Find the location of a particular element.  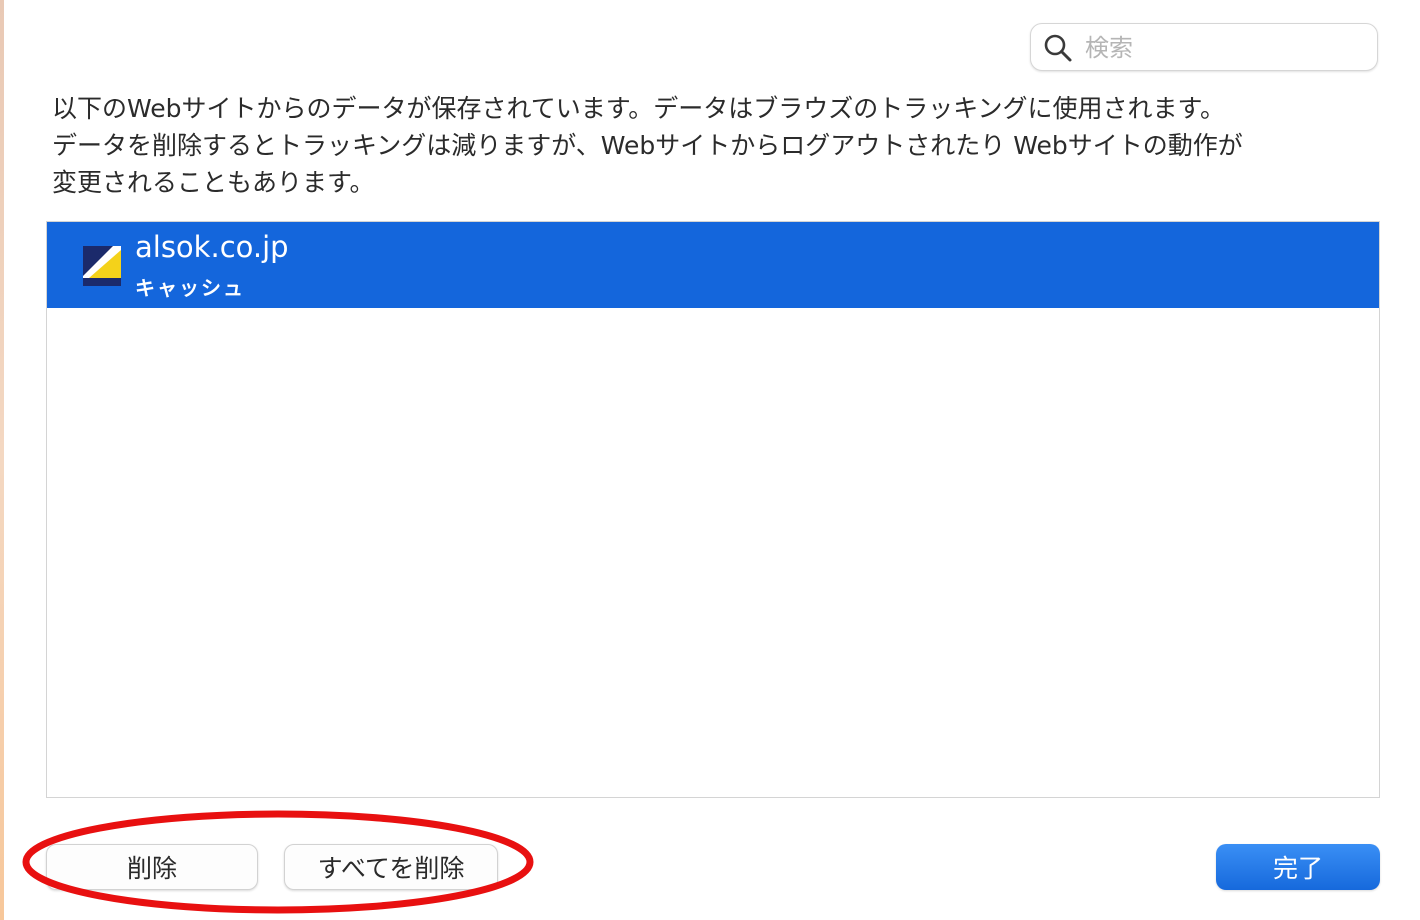

search-field is located at coordinates (1204, 47).